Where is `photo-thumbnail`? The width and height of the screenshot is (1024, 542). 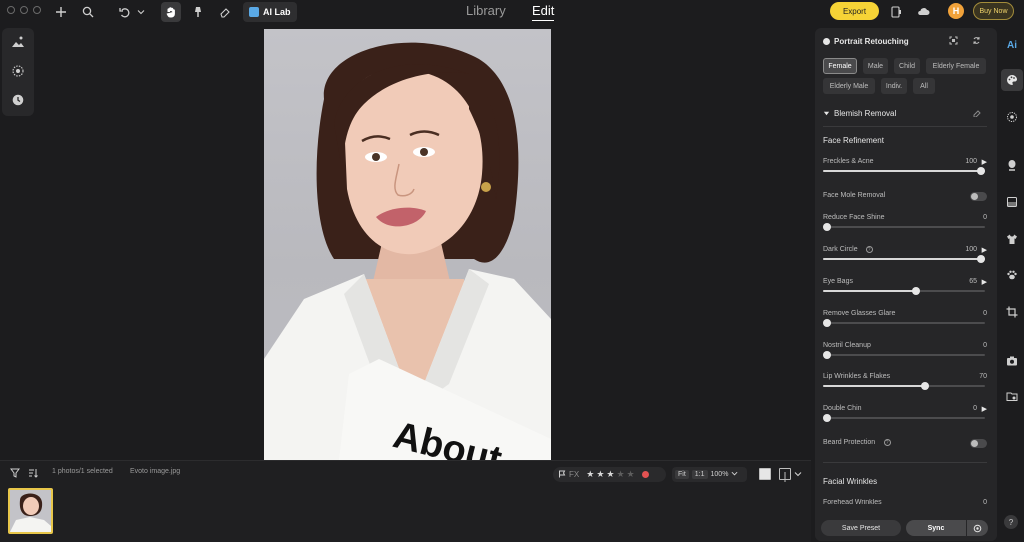
photo-thumbnail is located at coordinates (30, 511).